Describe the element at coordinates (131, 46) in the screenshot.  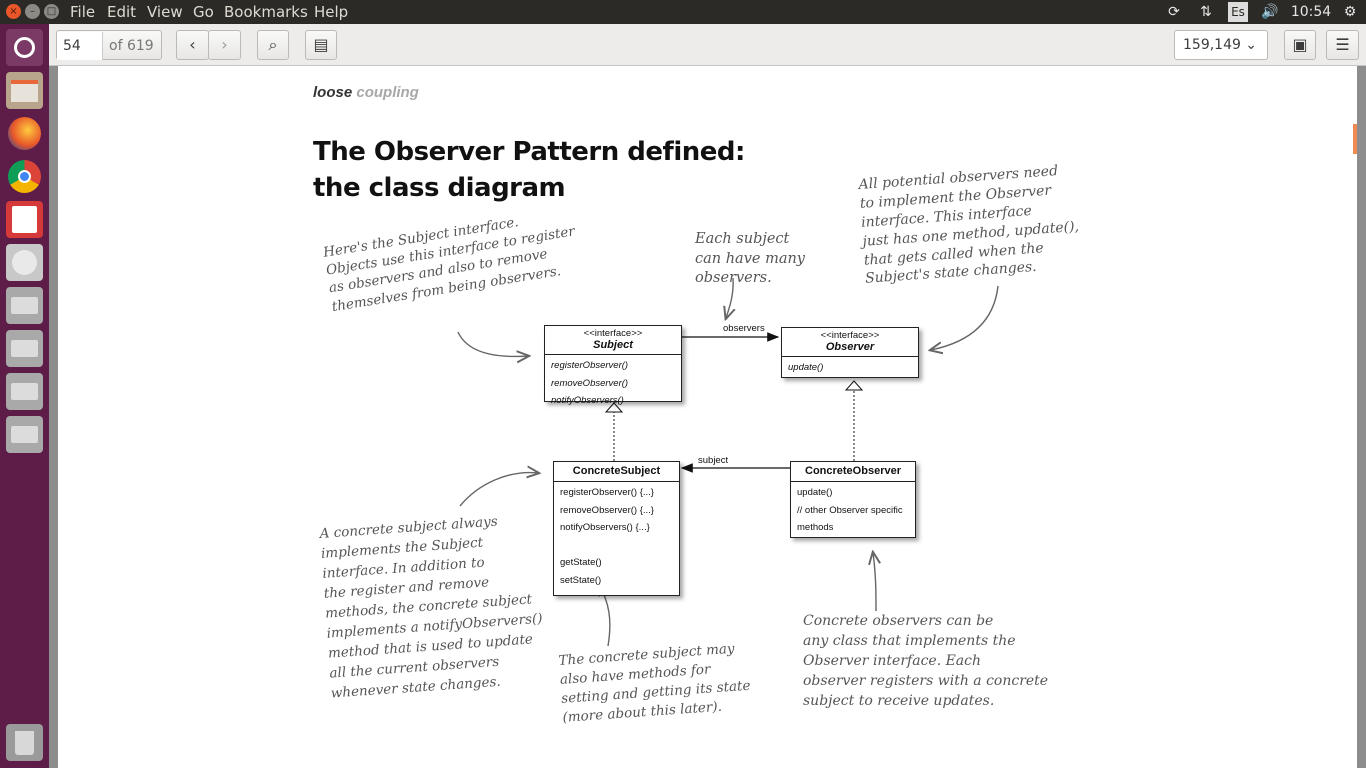
I see `page-total: of 619` at that location.